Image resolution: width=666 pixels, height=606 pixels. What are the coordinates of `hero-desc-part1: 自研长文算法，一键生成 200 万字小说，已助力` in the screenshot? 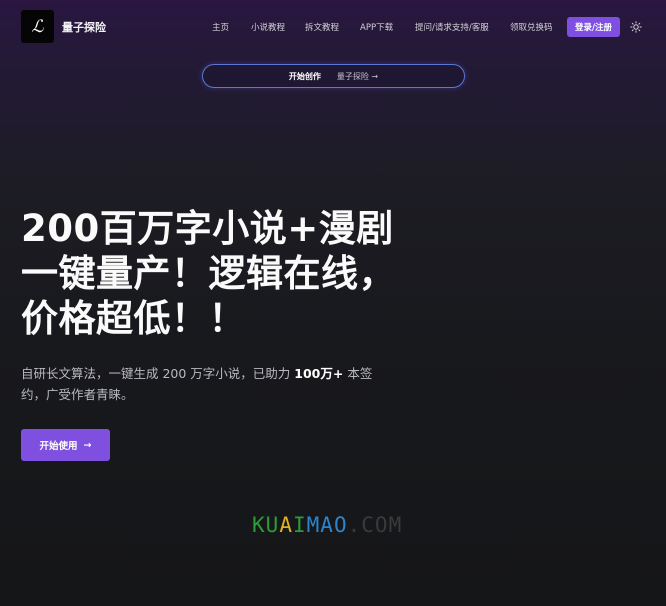 It's located at (158, 373).